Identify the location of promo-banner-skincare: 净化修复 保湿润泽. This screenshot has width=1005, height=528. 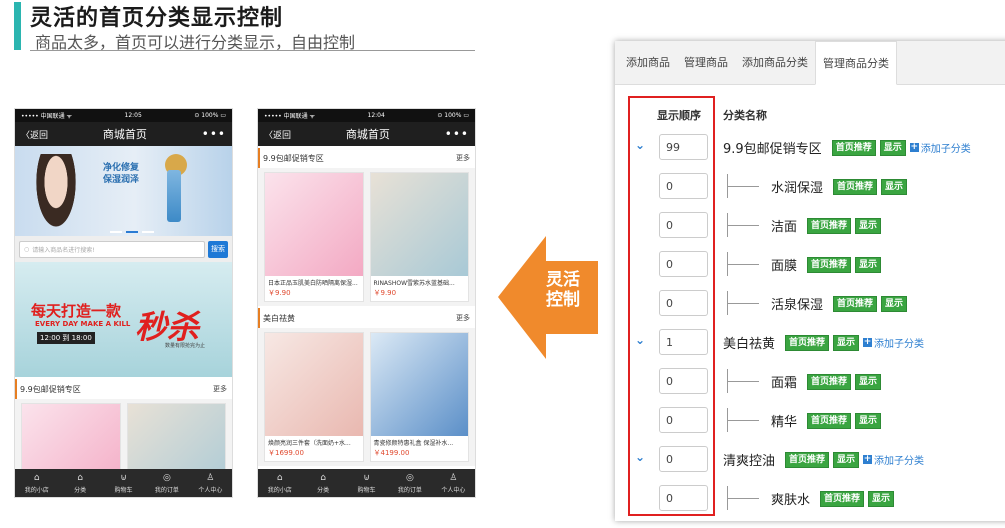
(123, 191).